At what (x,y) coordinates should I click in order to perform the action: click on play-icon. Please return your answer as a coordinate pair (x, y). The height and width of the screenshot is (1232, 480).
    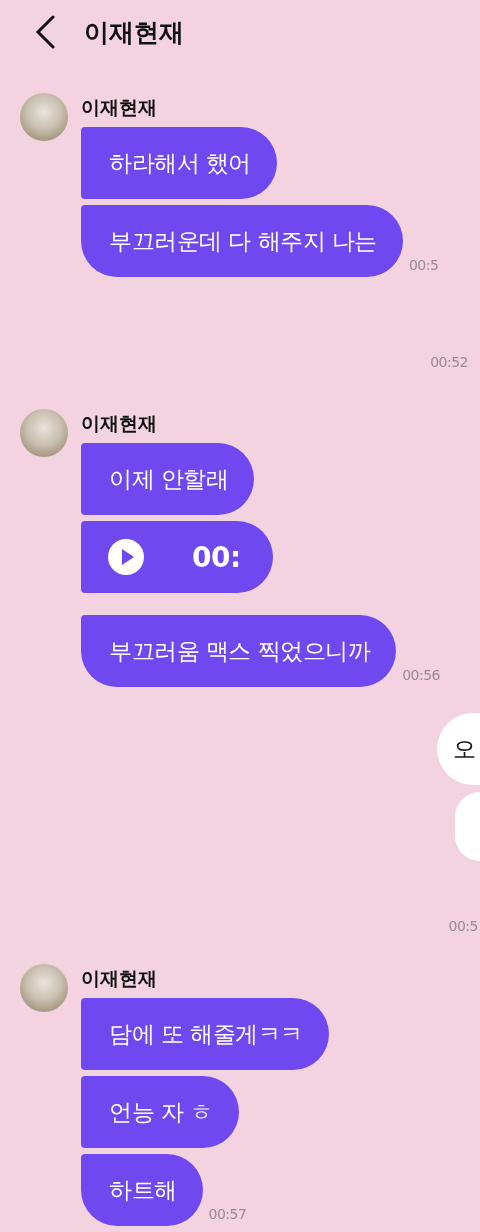
    Looking at the image, I should click on (126, 557).